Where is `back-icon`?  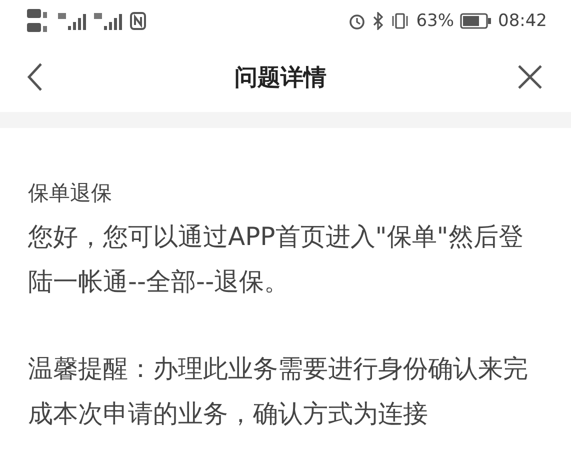 back-icon is located at coordinates (35, 77).